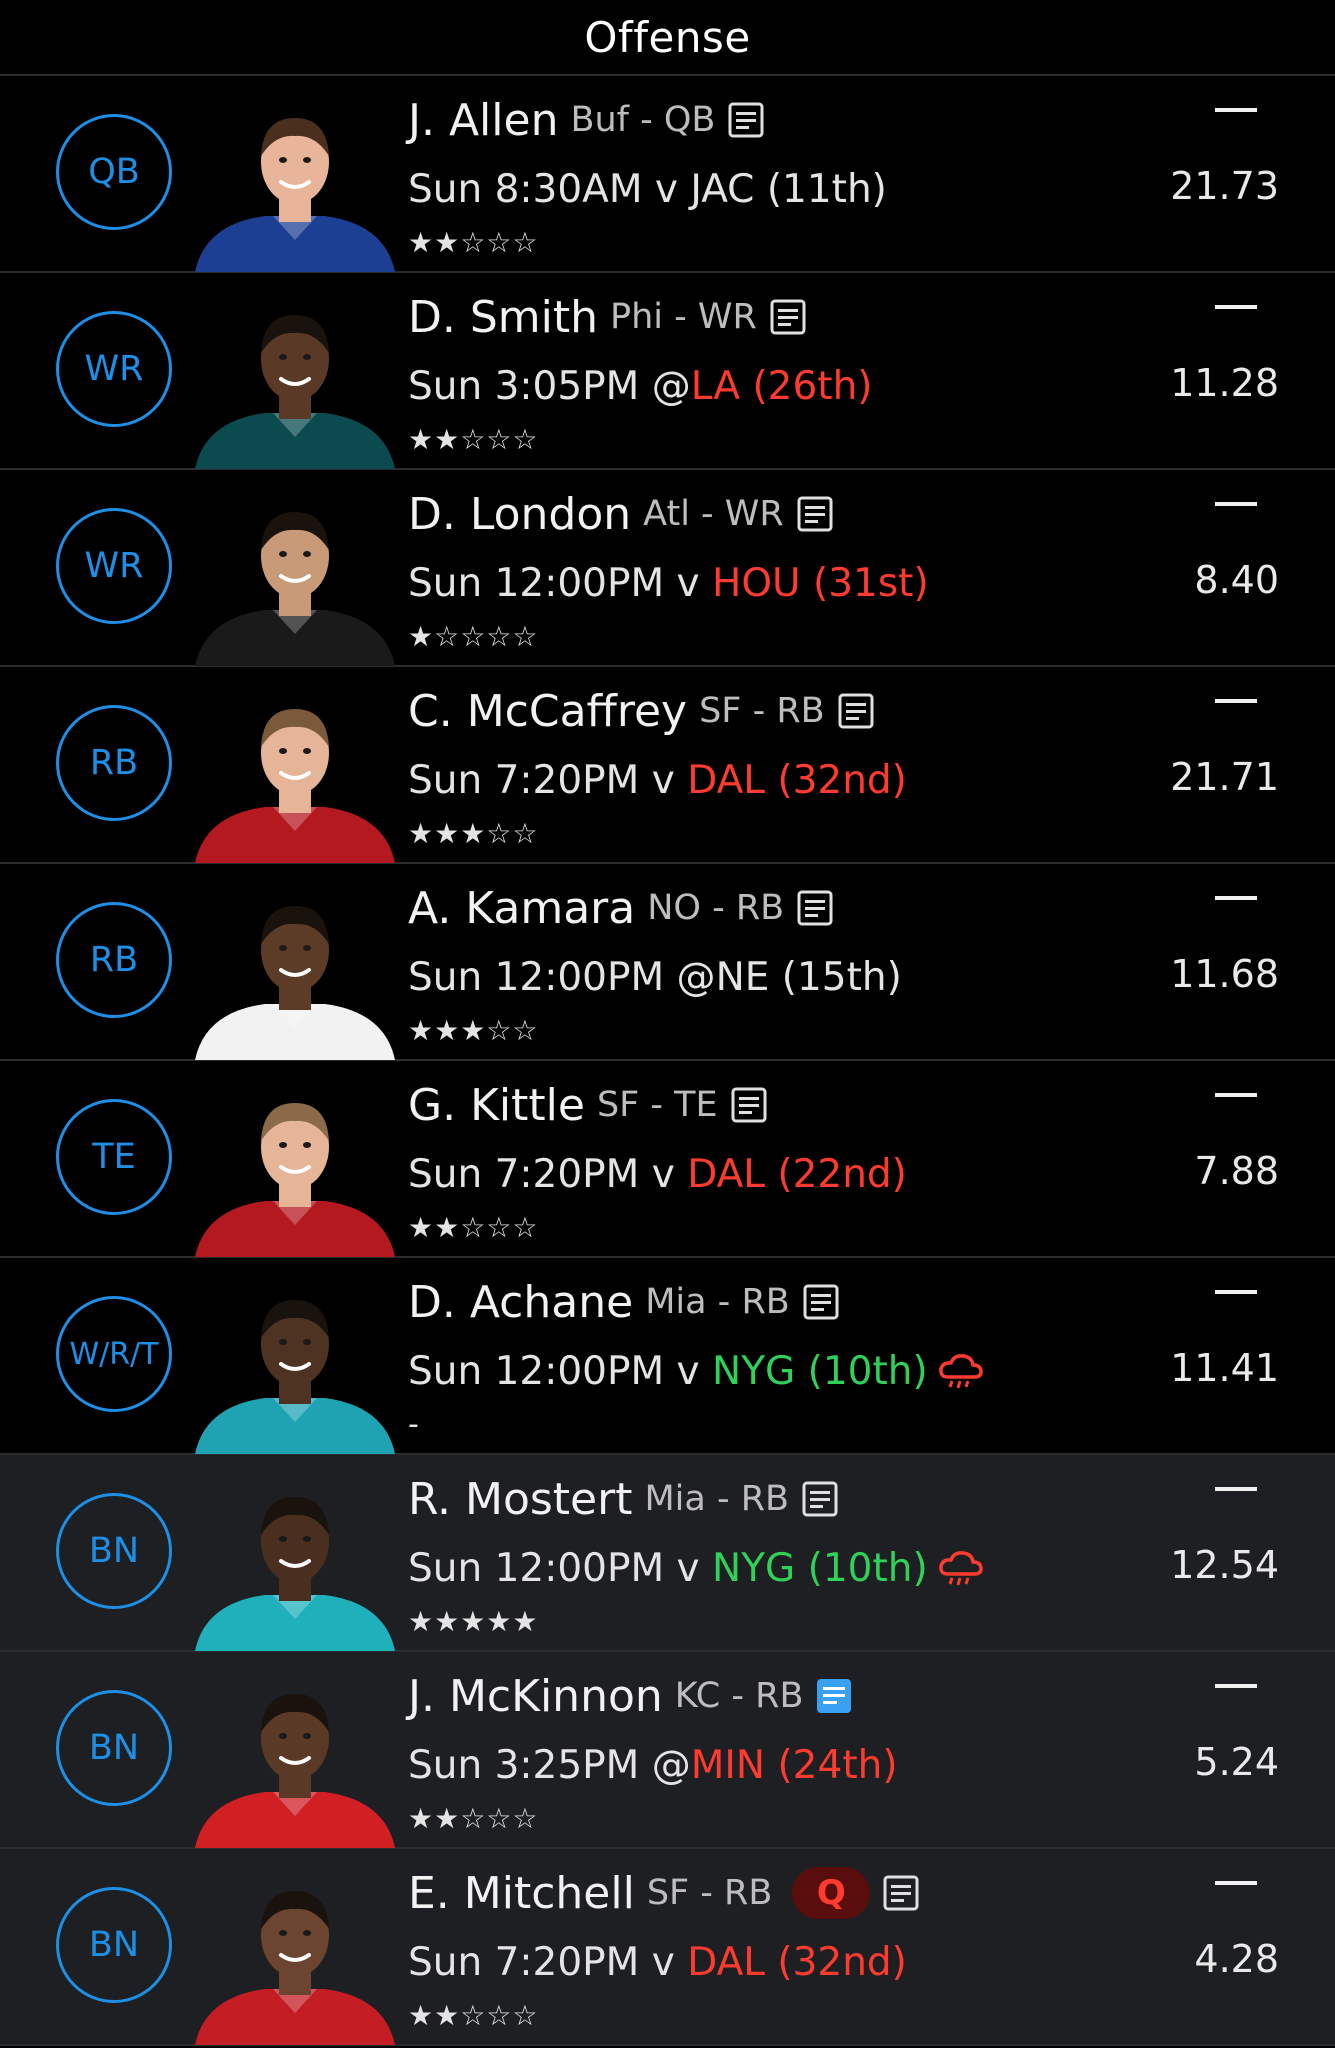 This screenshot has width=1335, height=2048. I want to click on offense-header: Offense, so click(667, 38).